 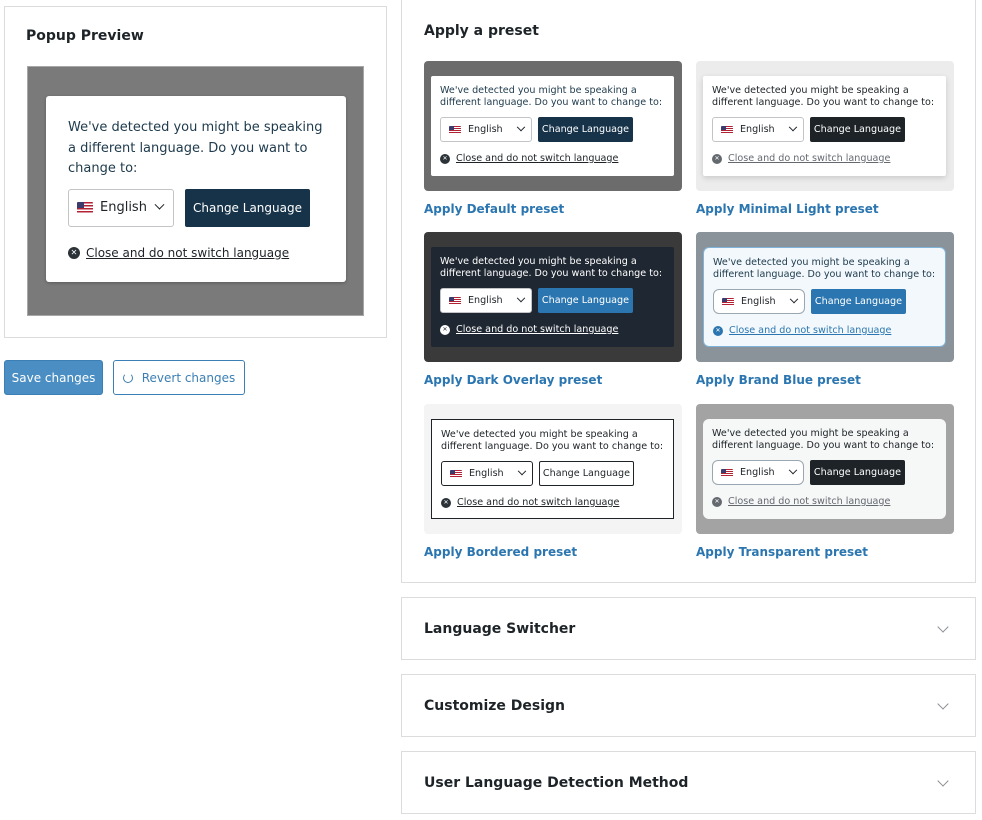 What do you see at coordinates (553, 209) in the screenshot?
I see `apply-preset-link: Apply Default preset` at bounding box center [553, 209].